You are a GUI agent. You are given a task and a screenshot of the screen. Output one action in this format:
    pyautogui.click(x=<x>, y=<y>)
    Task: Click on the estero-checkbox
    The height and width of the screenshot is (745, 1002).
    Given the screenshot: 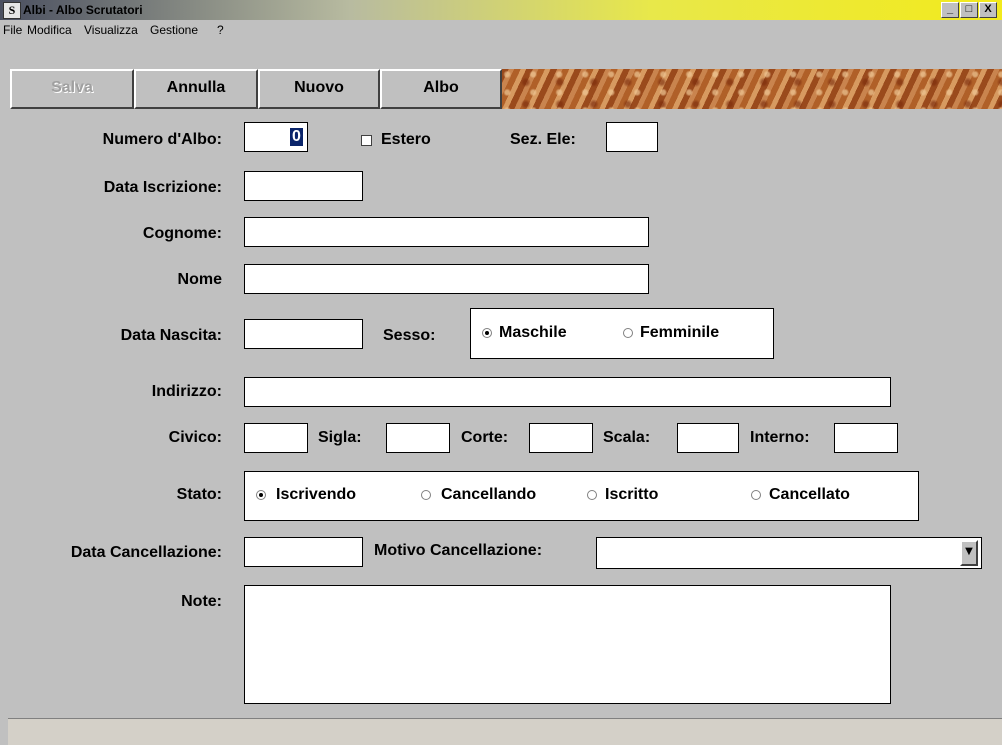 What is the action you would take?
    pyautogui.click(x=366, y=140)
    